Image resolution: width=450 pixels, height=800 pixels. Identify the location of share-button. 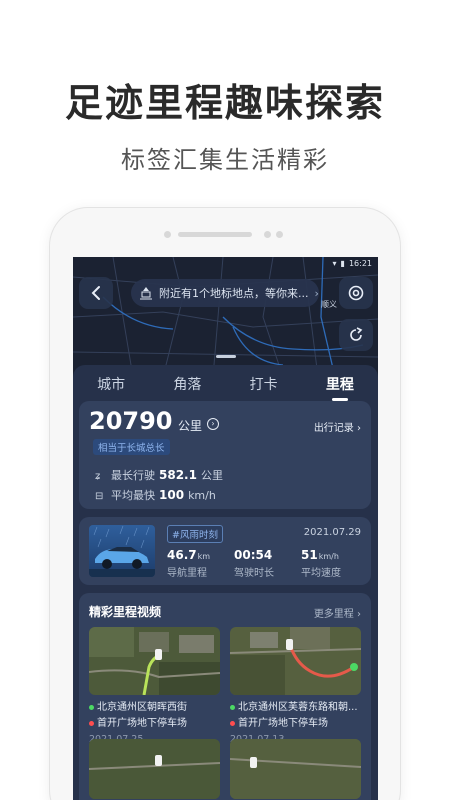
(356, 335).